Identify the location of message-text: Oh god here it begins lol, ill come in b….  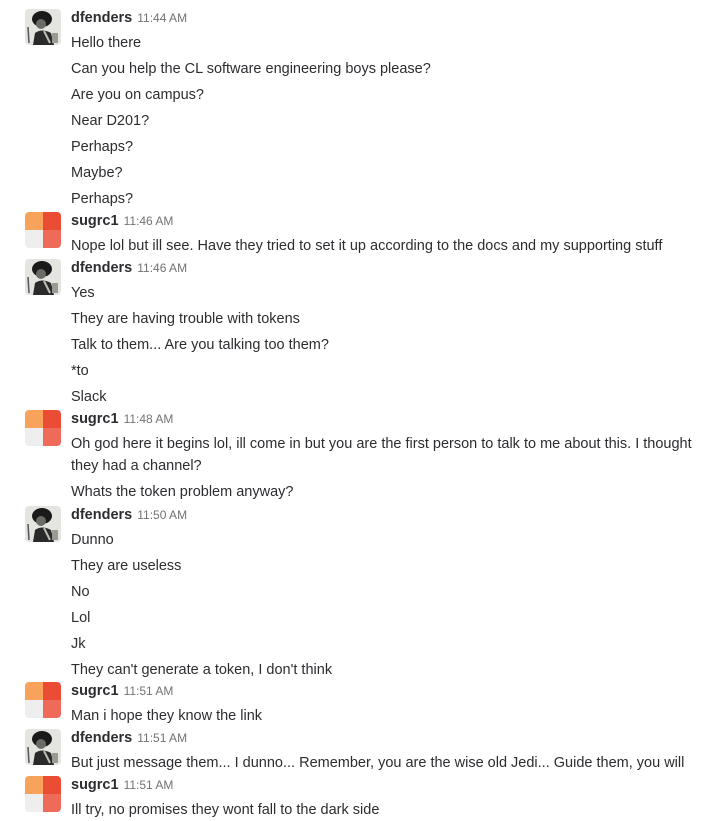
(381, 455).